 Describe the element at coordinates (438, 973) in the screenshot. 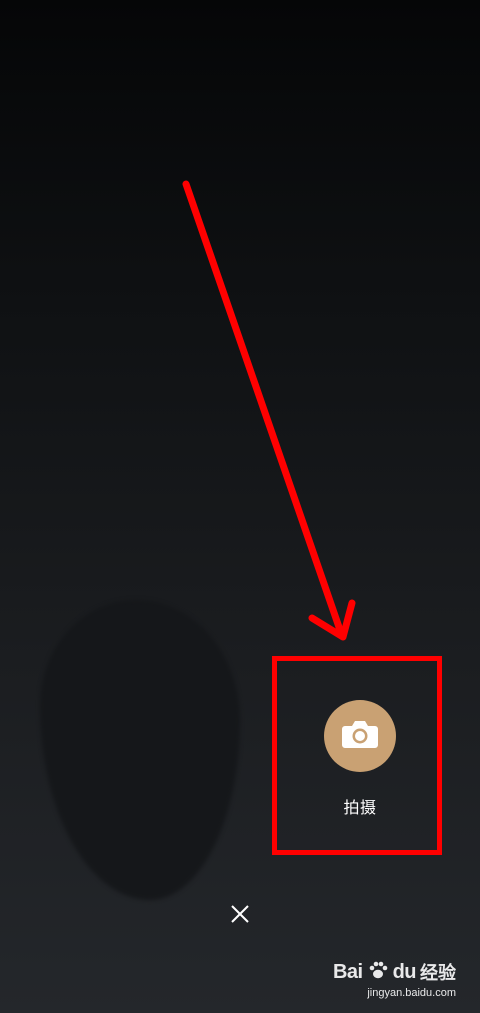

I see `watermark-cn-text: 经验` at that location.